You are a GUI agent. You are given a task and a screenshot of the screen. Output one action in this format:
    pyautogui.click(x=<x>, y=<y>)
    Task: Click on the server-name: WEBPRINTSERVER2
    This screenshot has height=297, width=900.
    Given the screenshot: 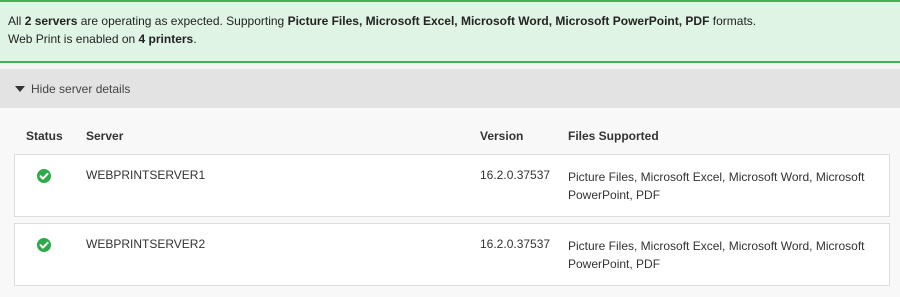 What is the action you would take?
    pyautogui.click(x=146, y=244)
    